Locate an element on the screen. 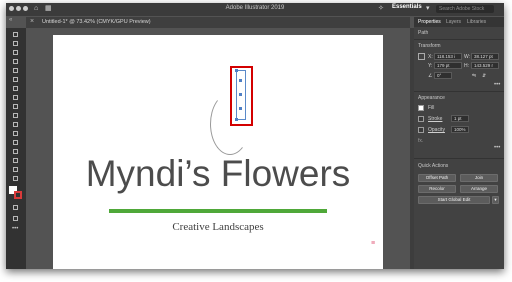 The image size is (512, 282). recolor-button: Recolor is located at coordinates (437, 189).